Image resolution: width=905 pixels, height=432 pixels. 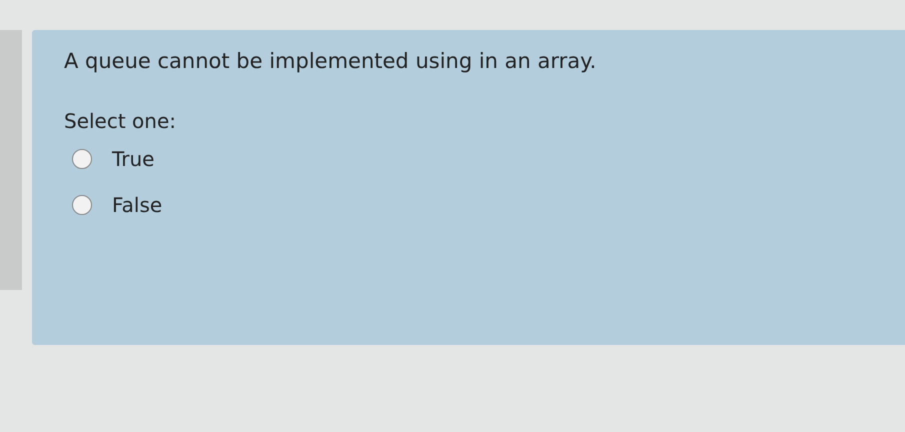 I want to click on question-text: A queue cannot be implemented using in an array., so click(x=330, y=61).